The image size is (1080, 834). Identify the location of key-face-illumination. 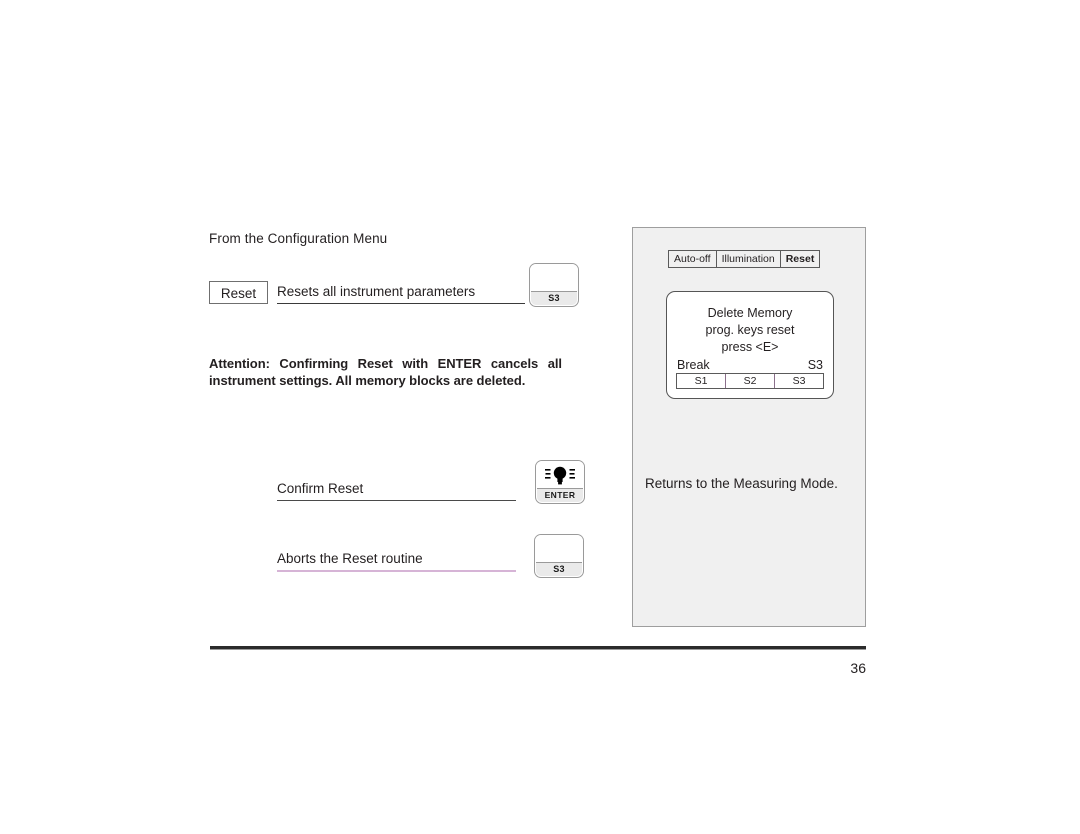
(560, 475).